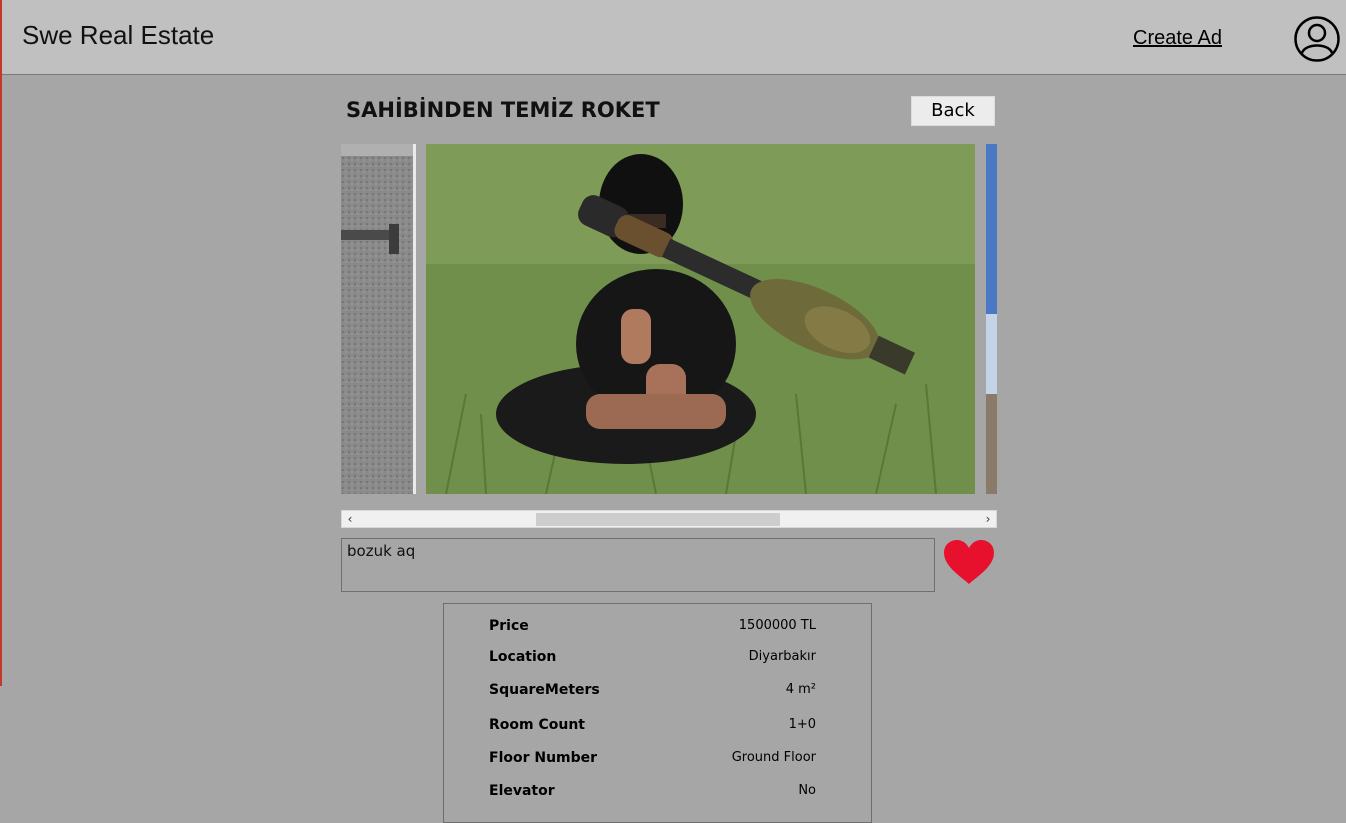  What do you see at coordinates (807, 790) in the screenshot?
I see `detail-value: No` at bounding box center [807, 790].